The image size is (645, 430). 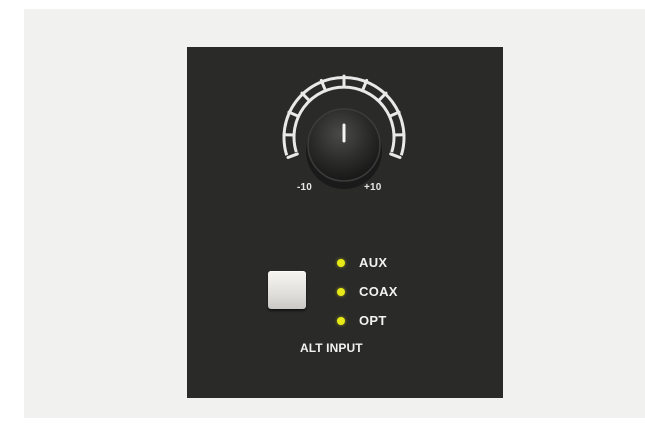 I want to click on rotary-knob-icon, so click(x=344, y=131).